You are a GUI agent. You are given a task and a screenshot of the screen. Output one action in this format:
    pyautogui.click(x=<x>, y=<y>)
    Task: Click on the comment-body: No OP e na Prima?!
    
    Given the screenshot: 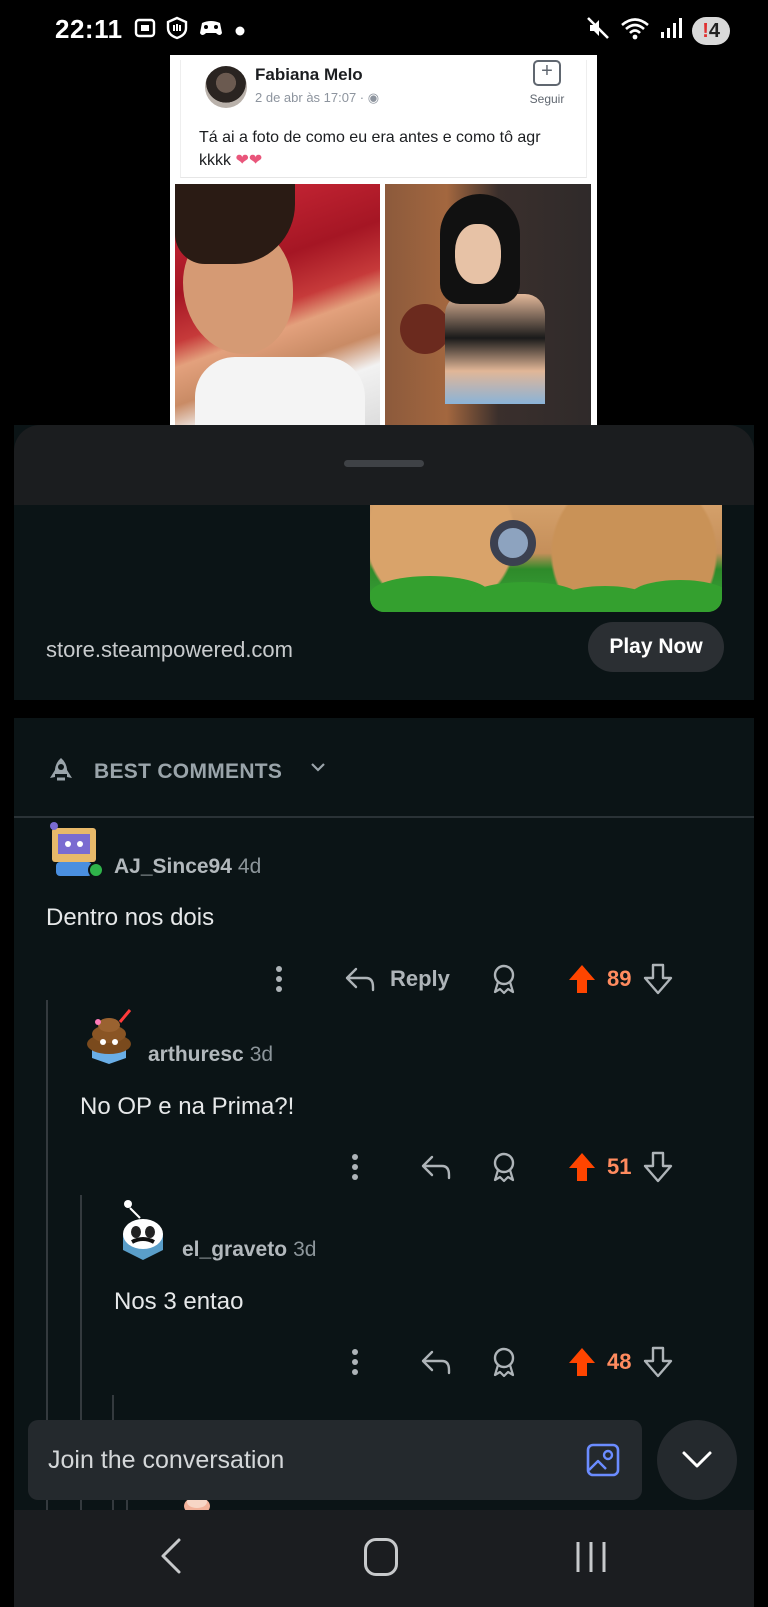 What is the action you would take?
    pyautogui.click(x=187, y=1106)
    